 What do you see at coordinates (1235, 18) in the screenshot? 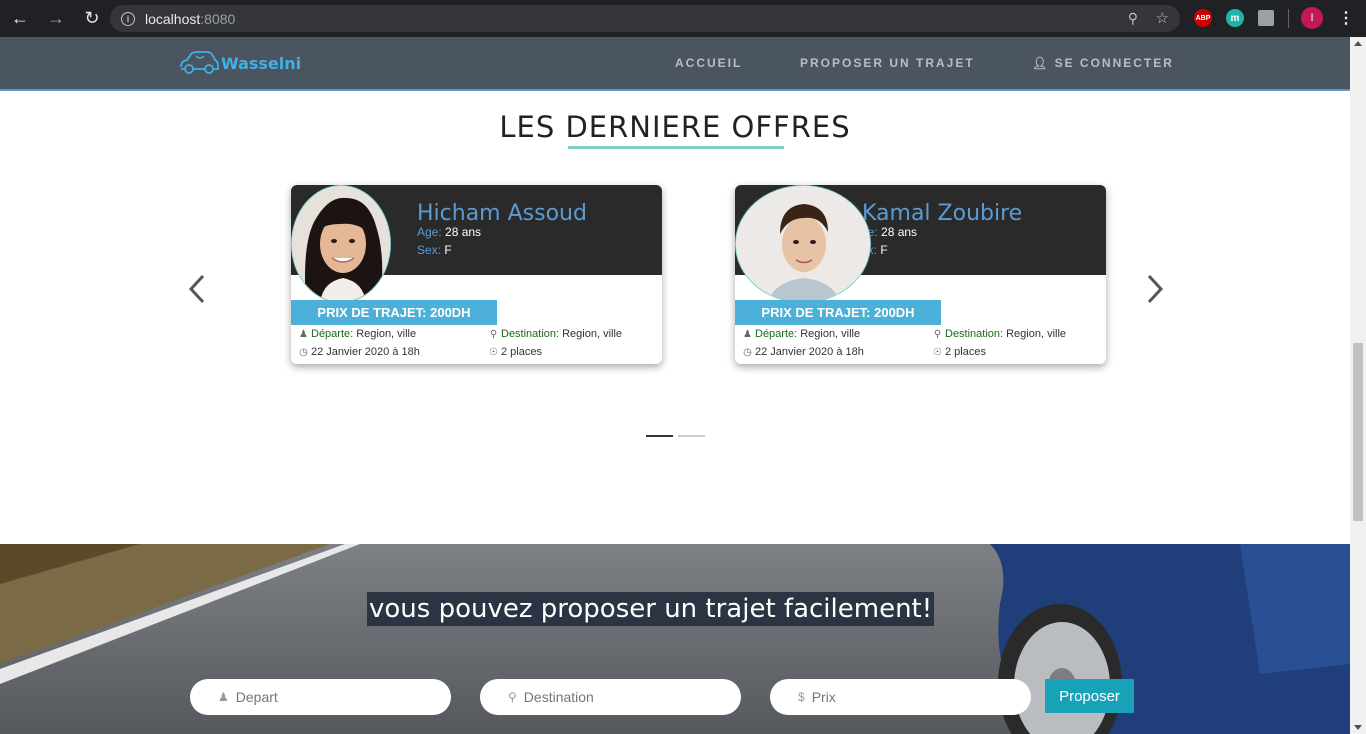
I see `m-extension-icon: m` at bounding box center [1235, 18].